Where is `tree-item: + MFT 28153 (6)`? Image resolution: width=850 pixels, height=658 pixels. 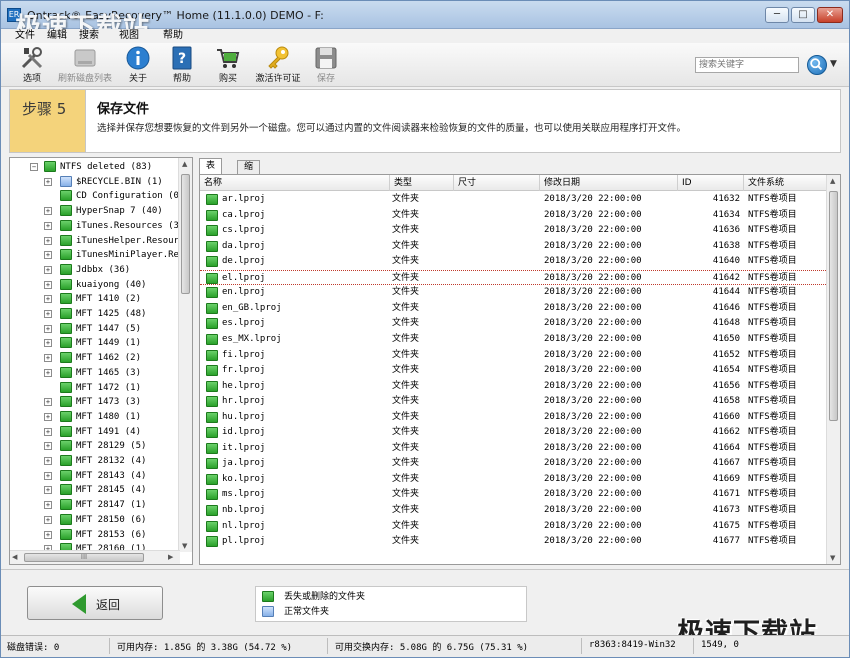 tree-item: + MFT 28153 (6) is located at coordinates (95, 535).